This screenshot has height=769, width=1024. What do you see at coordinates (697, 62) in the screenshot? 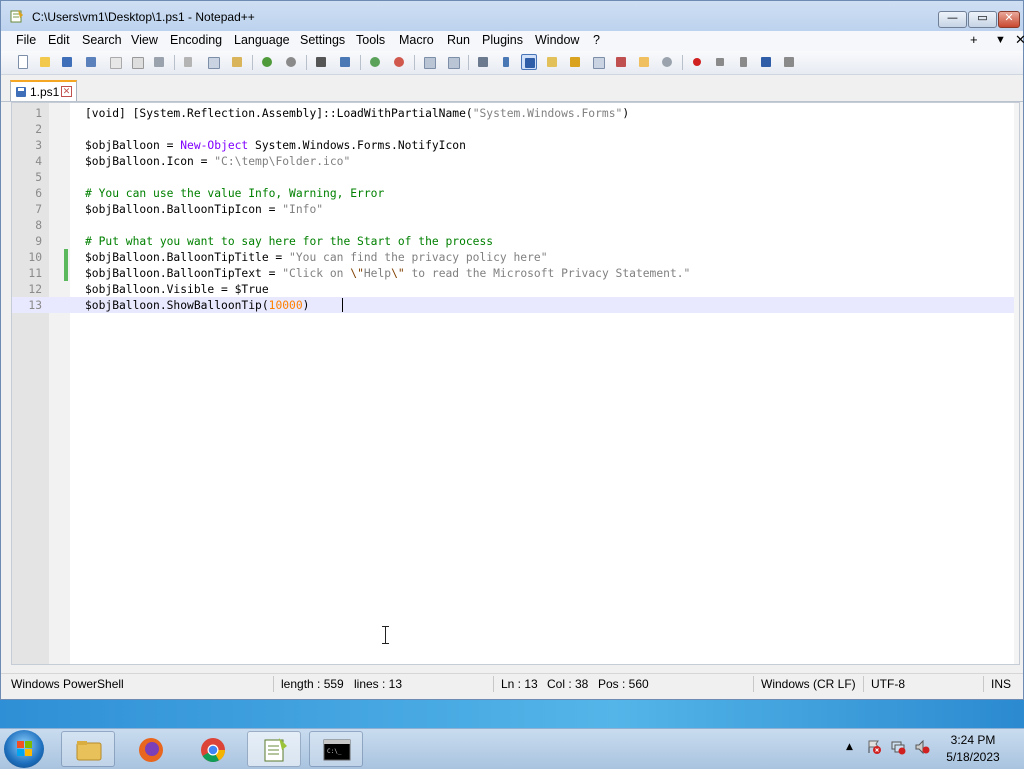
I see `record-macro-icon` at bounding box center [697, 62].